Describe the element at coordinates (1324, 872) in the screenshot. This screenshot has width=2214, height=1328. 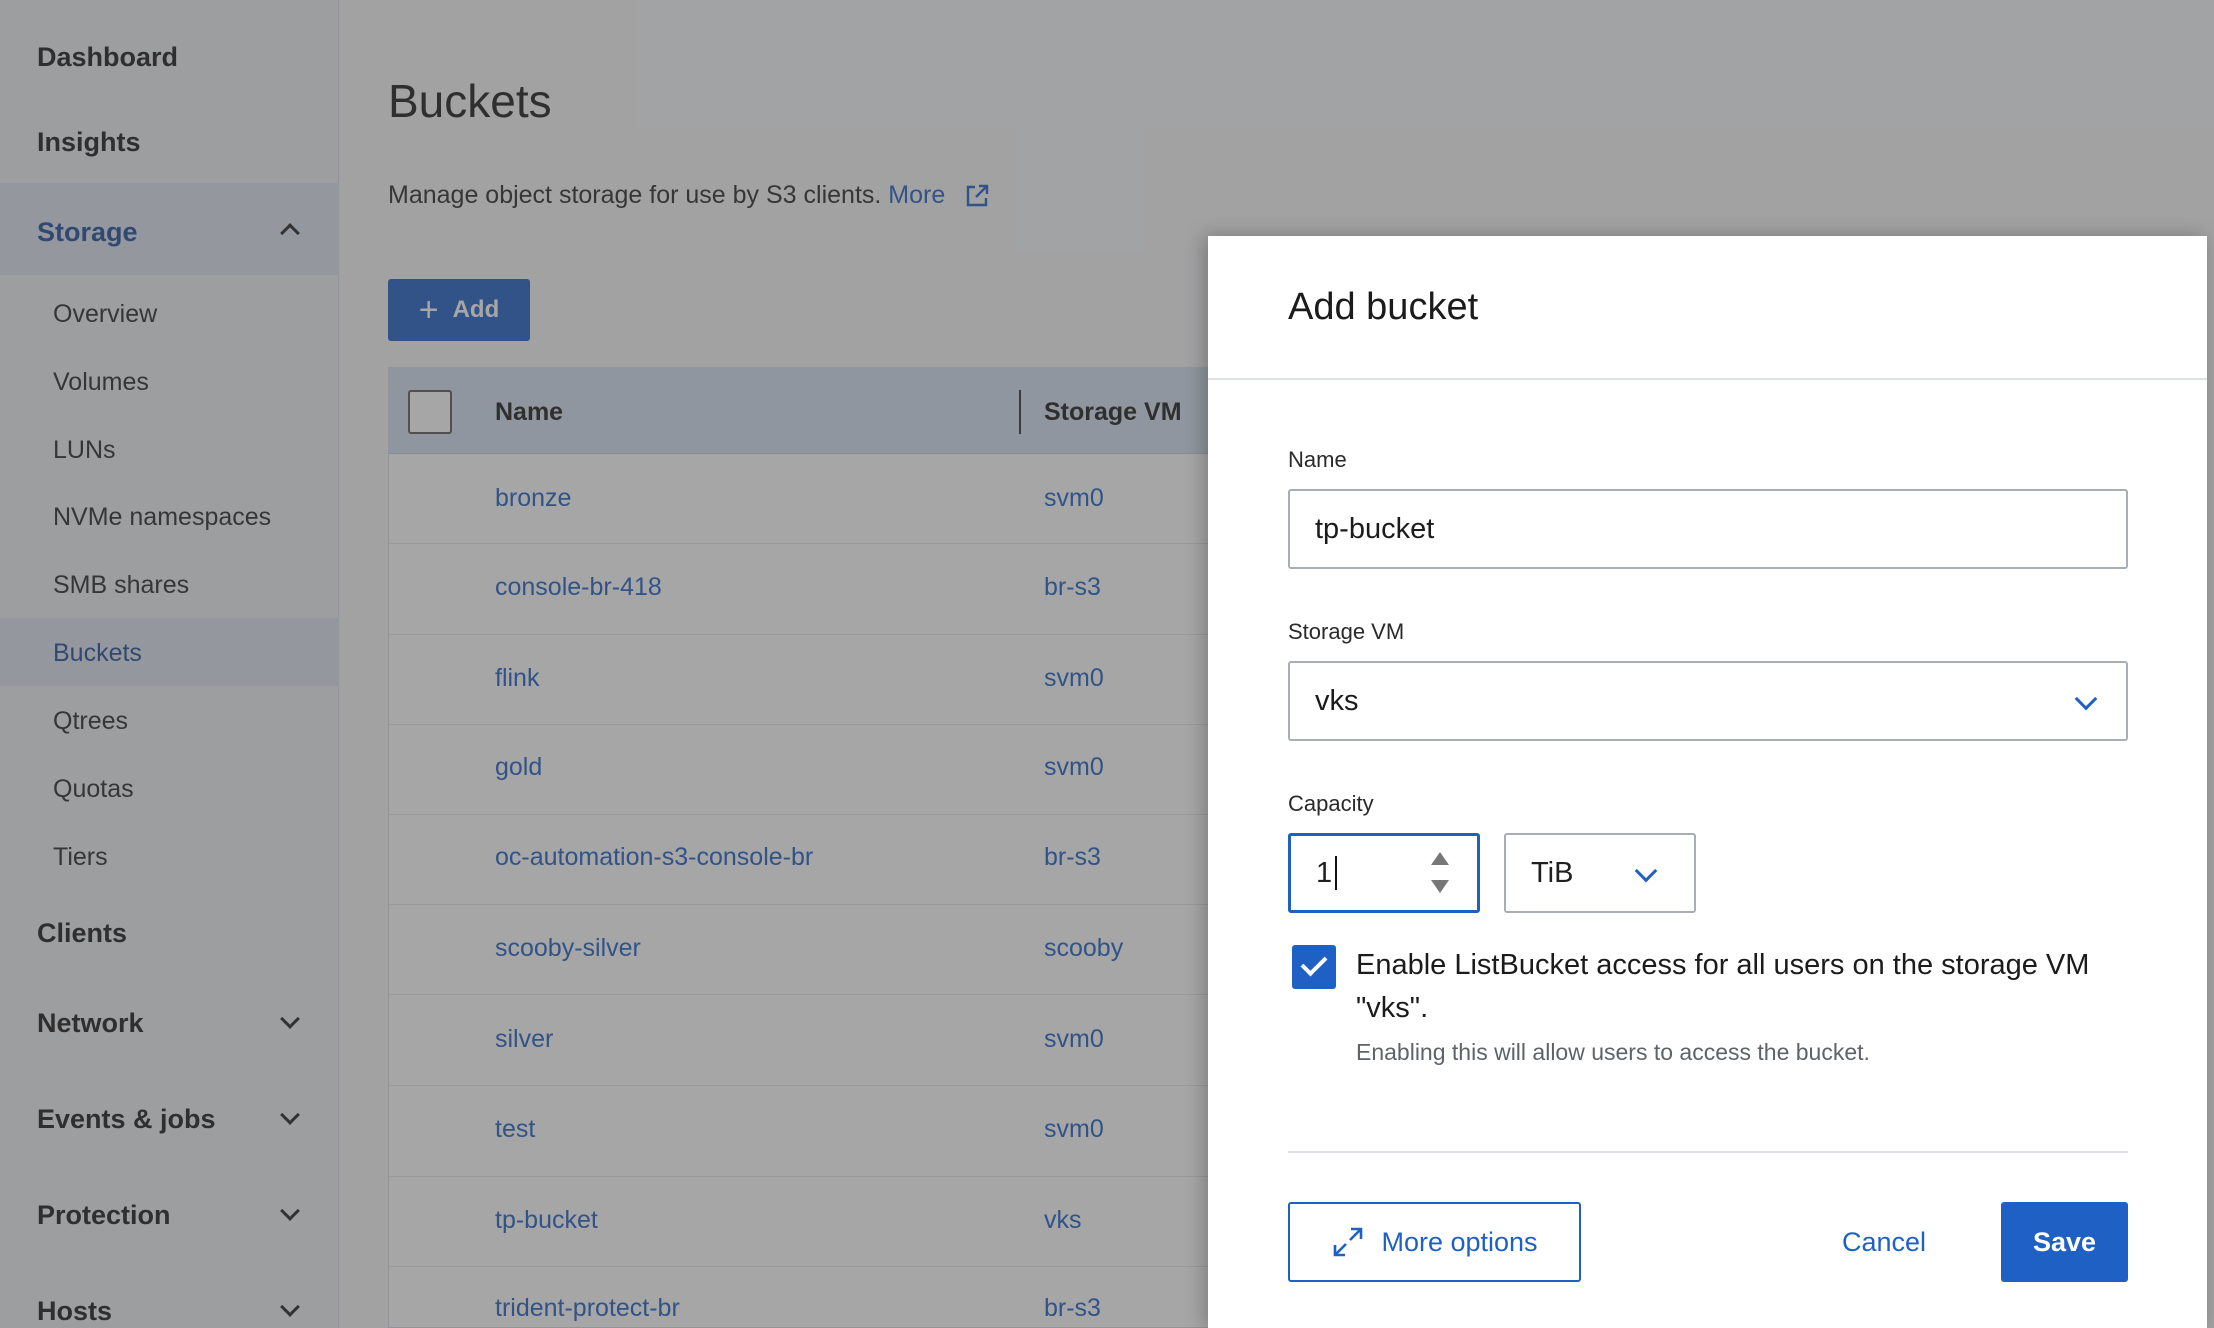
I see `capacity-value: 1` at that location.